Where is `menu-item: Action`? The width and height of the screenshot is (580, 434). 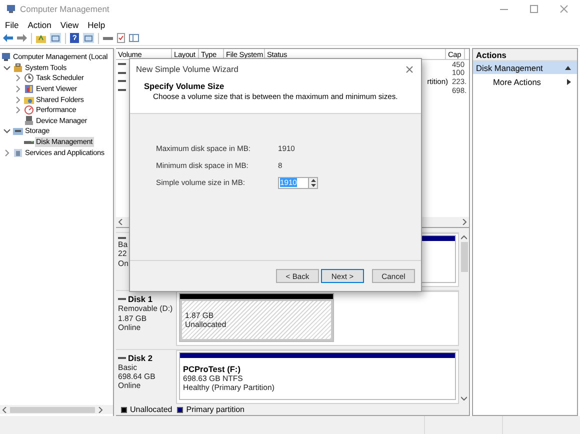 menu-item: Action is located at coordinates (40, 25).